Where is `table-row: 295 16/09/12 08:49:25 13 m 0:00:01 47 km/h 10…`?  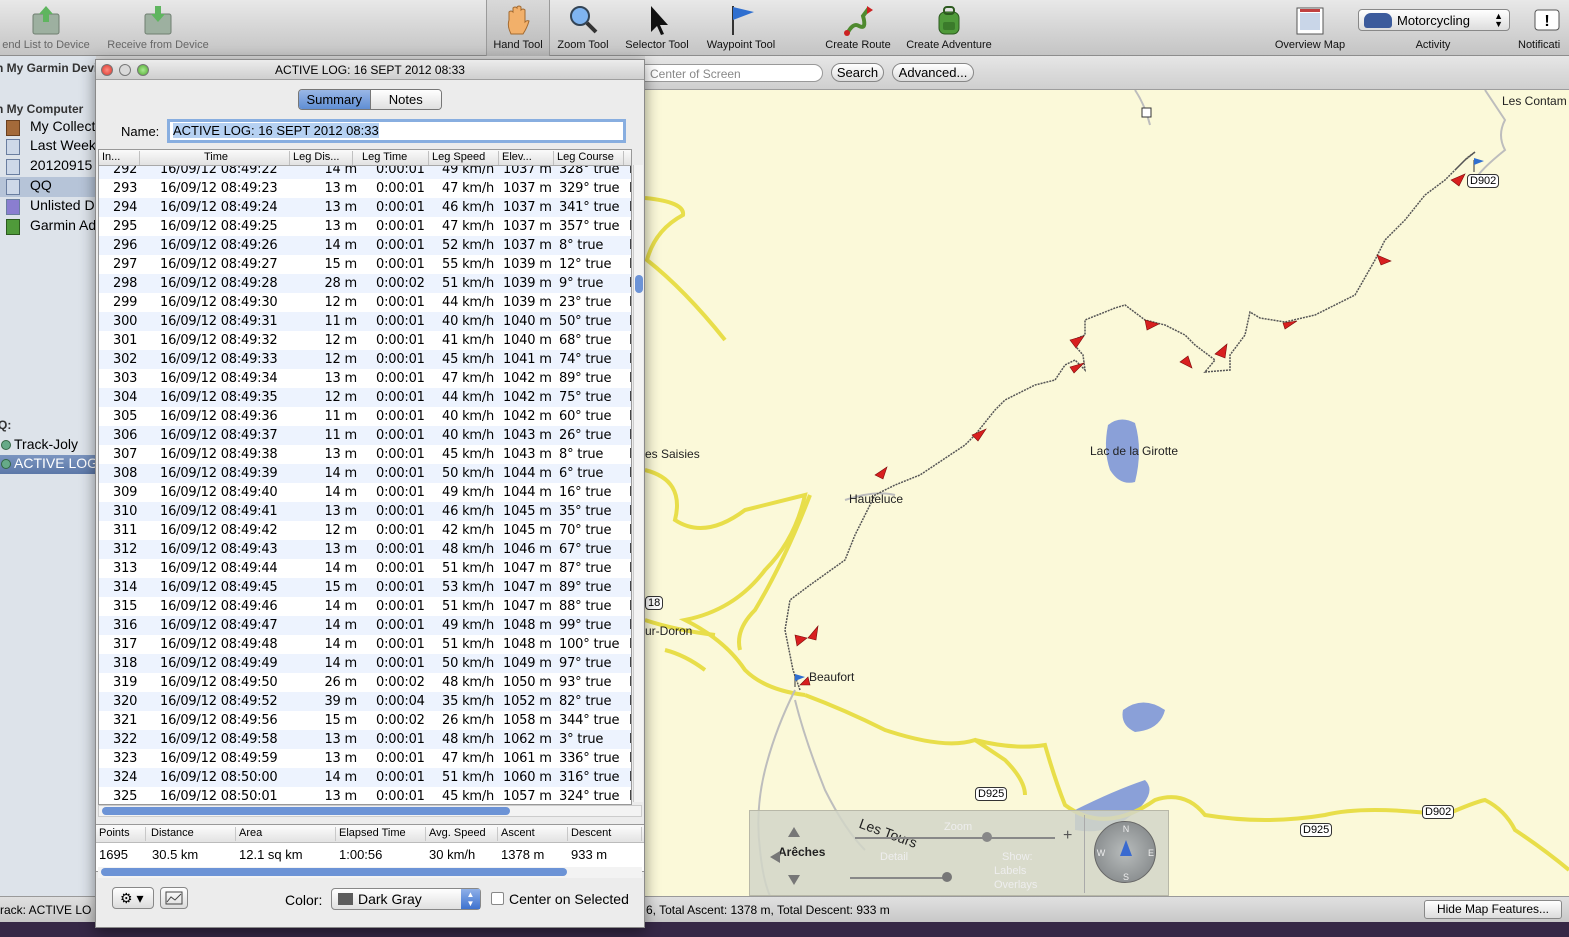
table-row: 295 16/09/12 08:49:25 13 m 0:00:01 47 km/h 10… is located at coordinates (365, 226).